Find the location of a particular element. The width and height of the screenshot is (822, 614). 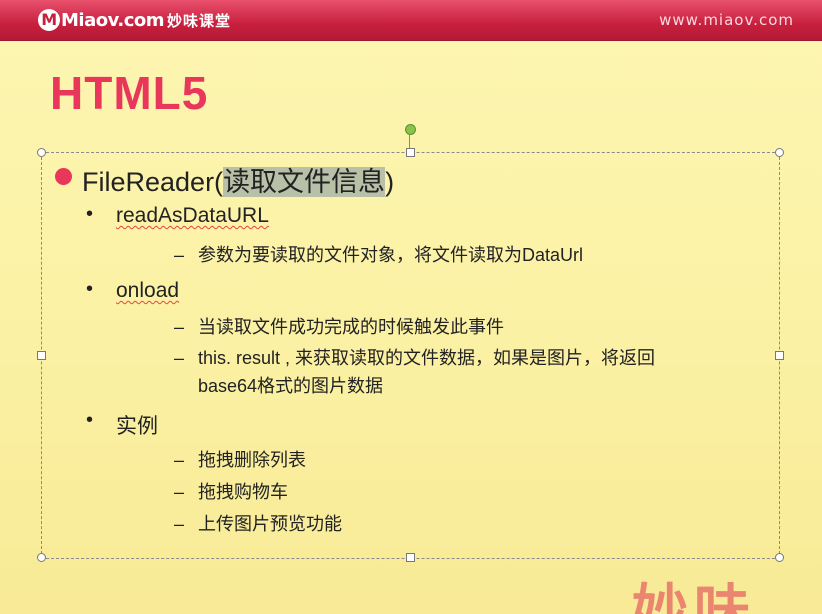

watermark: 妙味 is located at coordinates (694, 596).